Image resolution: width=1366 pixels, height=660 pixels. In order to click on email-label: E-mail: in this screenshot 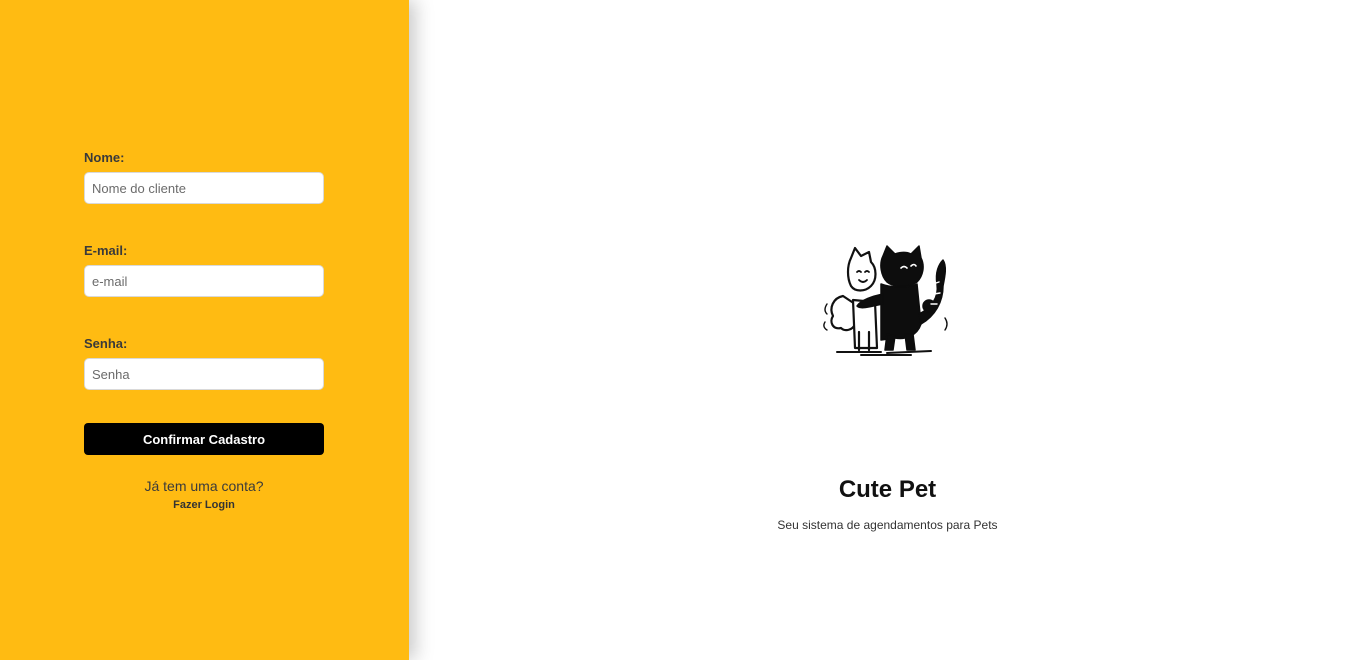, I will do `click(106, 250)`.